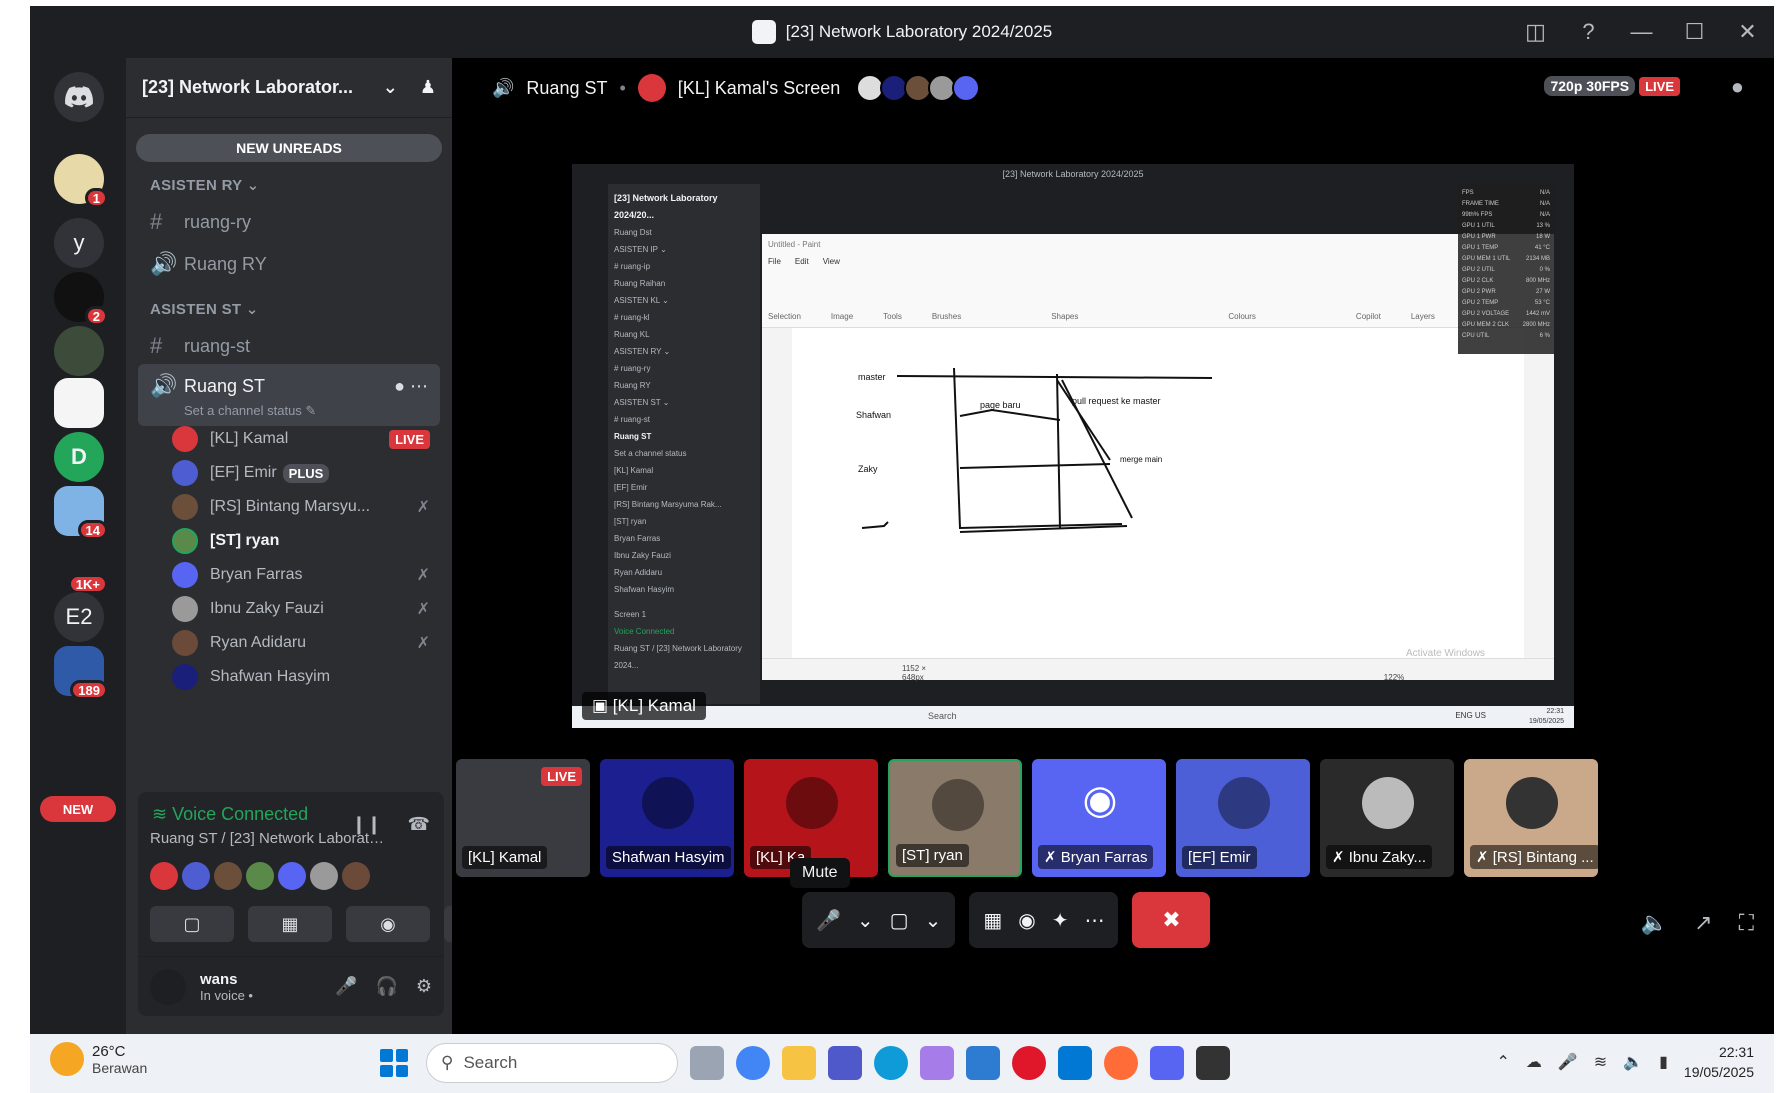 This screenshot has height=1093, width=1788. I want to click on wifi-icon: ≋, so click(1600, 1062).